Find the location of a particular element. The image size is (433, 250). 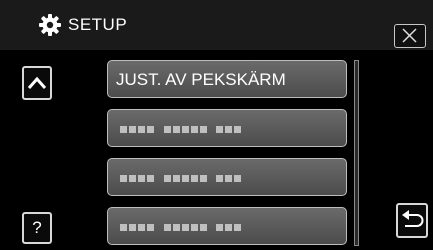

menu-item-touch-screen-adjust: JUST. AV PEKSKÄRM is located at coordinates (227, 79).